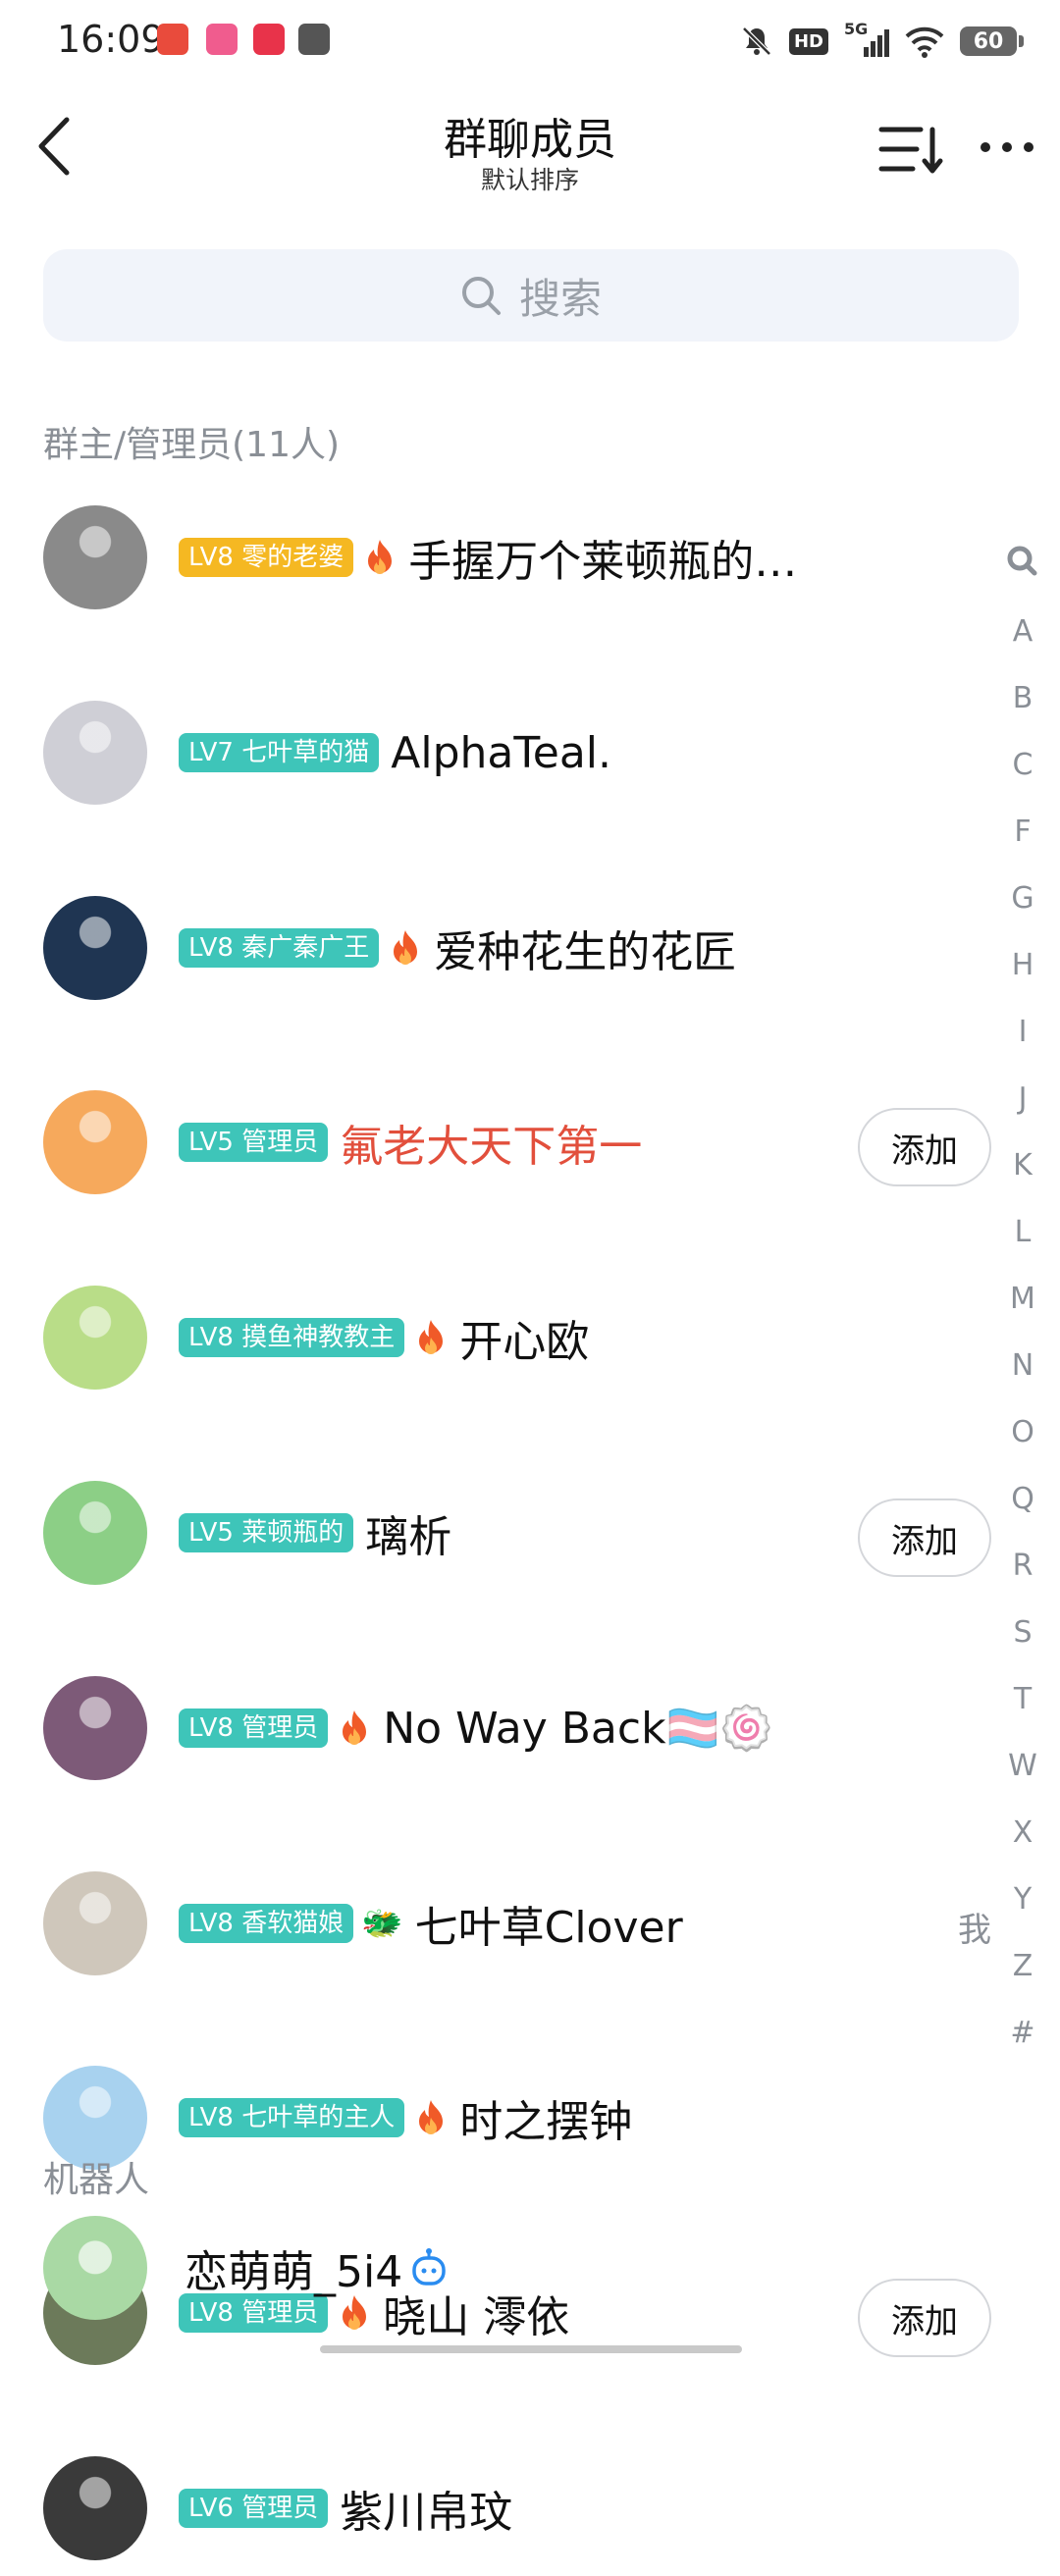 Image resolution: width=1060 pixels, height=2576 pixels. I want to click on member-row: LV8 香软猫娘 🐲 七叶草Clover 我, so click(495, 1916).